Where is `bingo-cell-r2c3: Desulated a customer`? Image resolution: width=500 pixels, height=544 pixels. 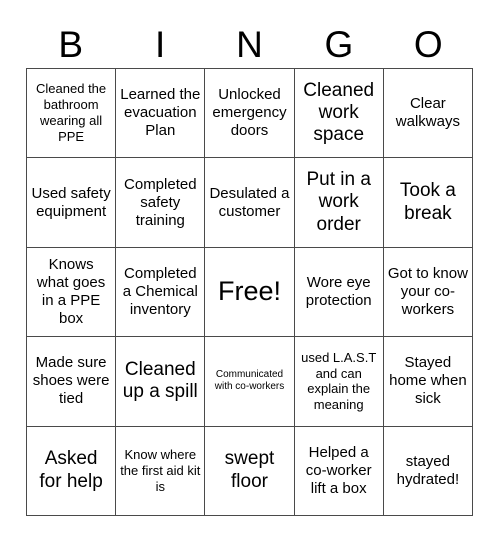 bingo-cell-r2c3: Desulated a customer is located at coordinates (250, 203).